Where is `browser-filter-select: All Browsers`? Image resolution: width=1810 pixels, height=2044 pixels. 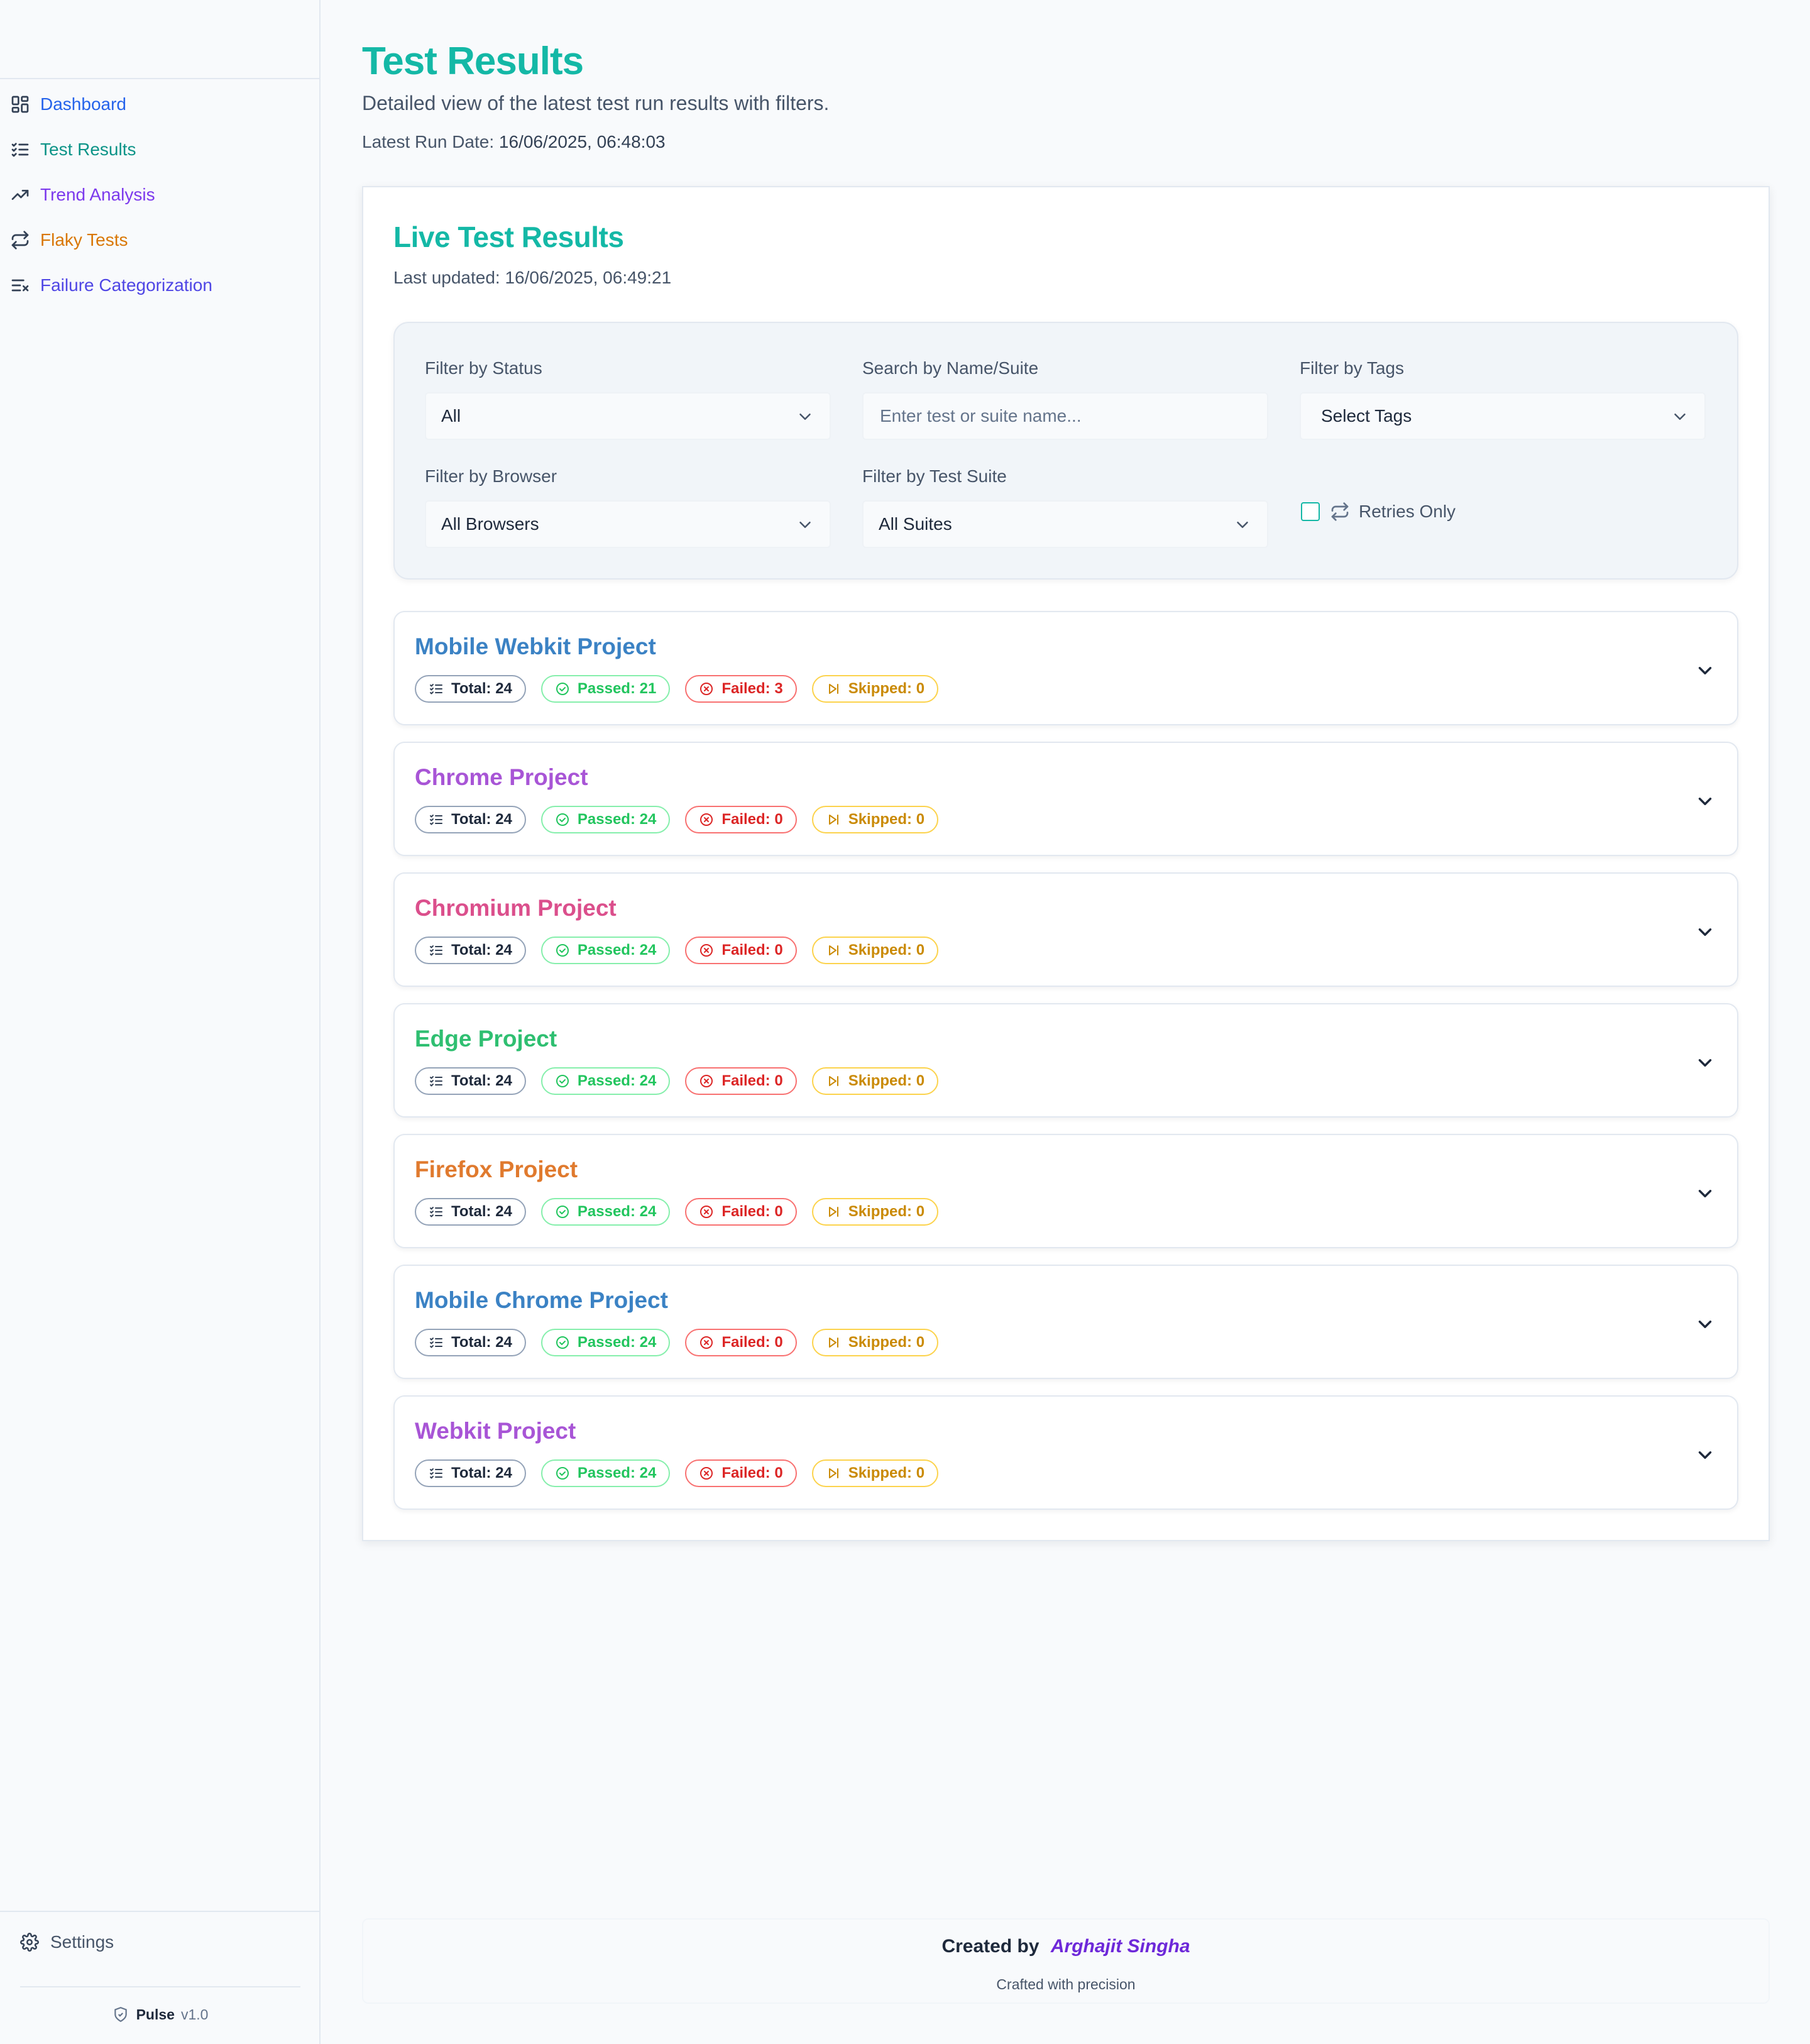
browser-filter-select: All Browsers is located at coordinates (628, 524).